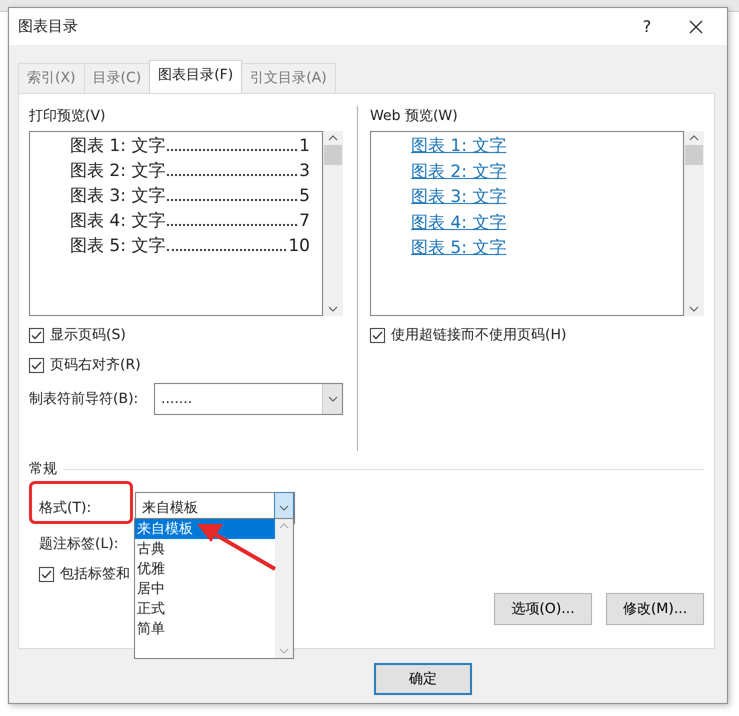 This screenshot has width=739, height=716. I want to click on page-number: 7, so click(304, 221).